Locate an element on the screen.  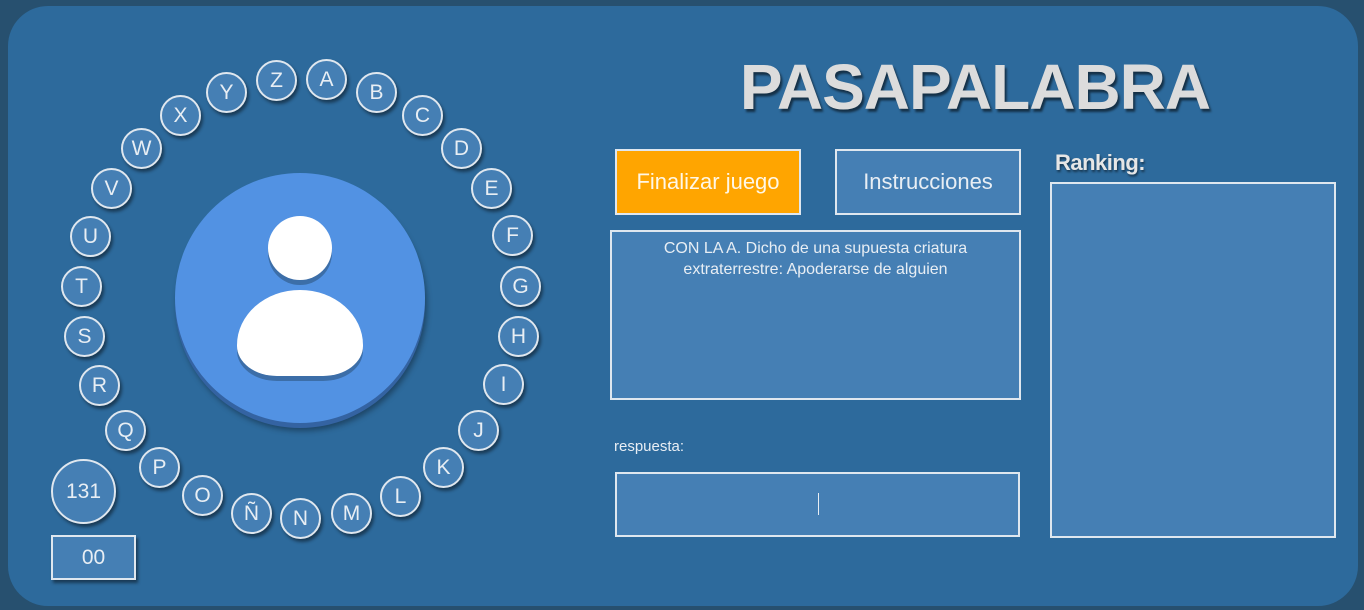
ranking-panel is located at coordinates (1193, 360).